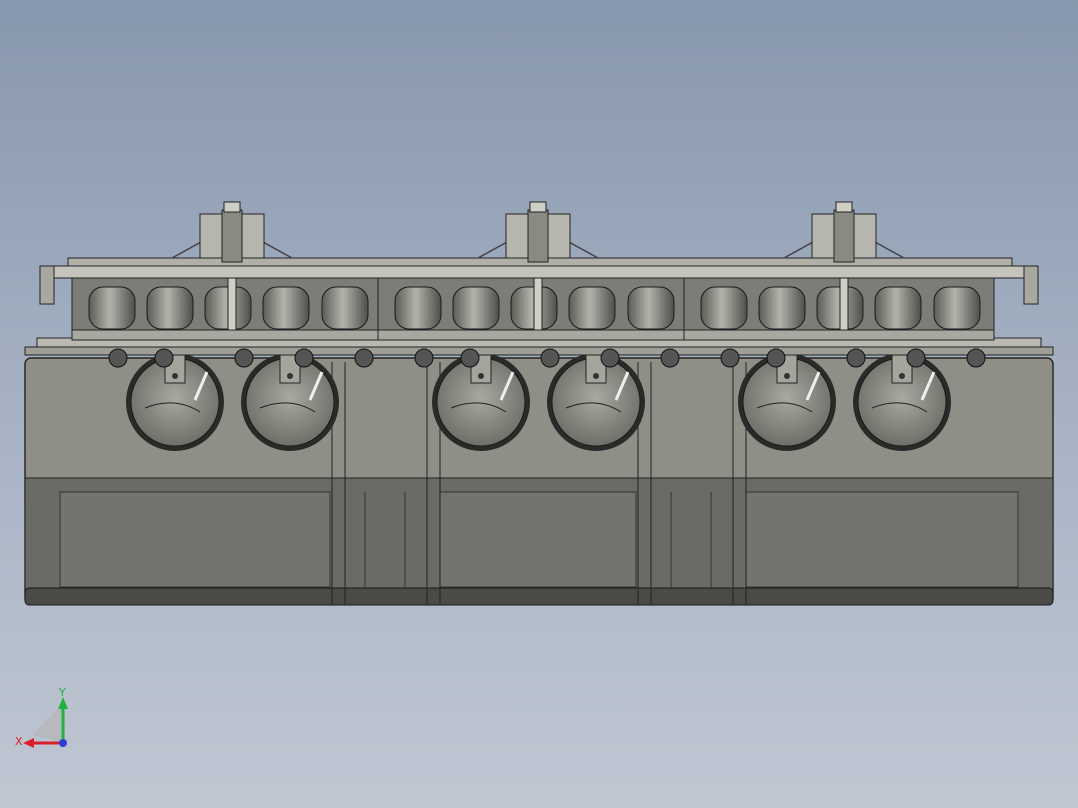 The width and height of the screenshot is (1078, 808). What do you see at coordinates (539, 346) in the screenshot?
I see `bed-plate` at bounding box center [539, 346].